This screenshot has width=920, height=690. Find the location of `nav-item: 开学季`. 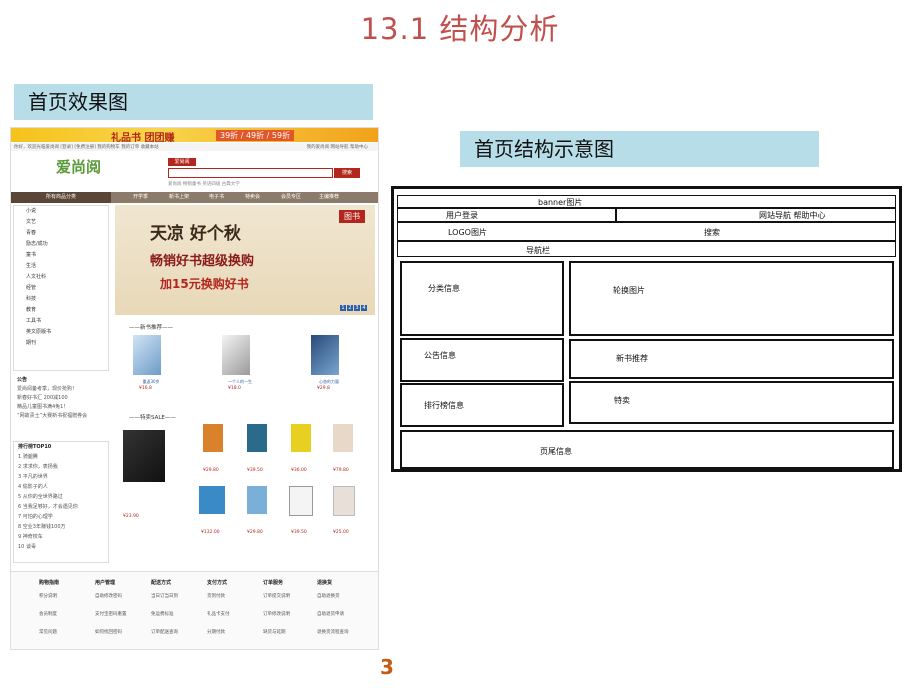

nav-item: 开学季 is located at coordinates (140, 197).